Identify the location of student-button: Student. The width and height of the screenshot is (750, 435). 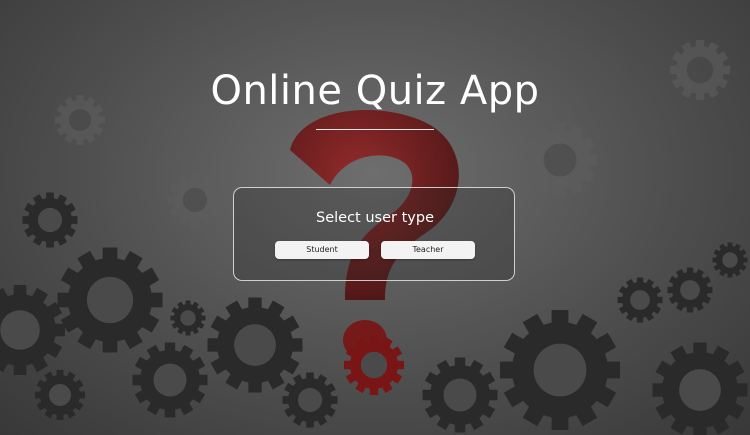
(322, 250).